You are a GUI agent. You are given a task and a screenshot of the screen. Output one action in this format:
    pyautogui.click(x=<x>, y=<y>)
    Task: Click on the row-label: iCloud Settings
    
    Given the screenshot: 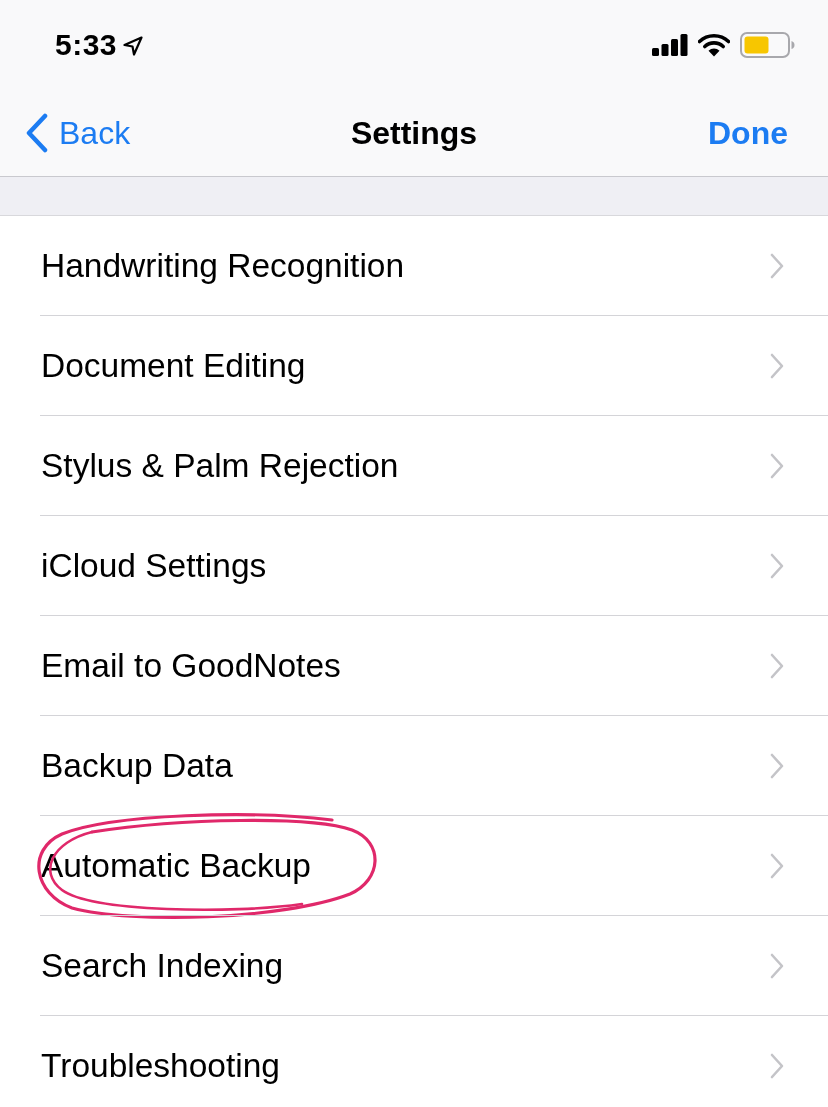 What is the action you would take?
    pyautogui.click(x=154, y=566)
    